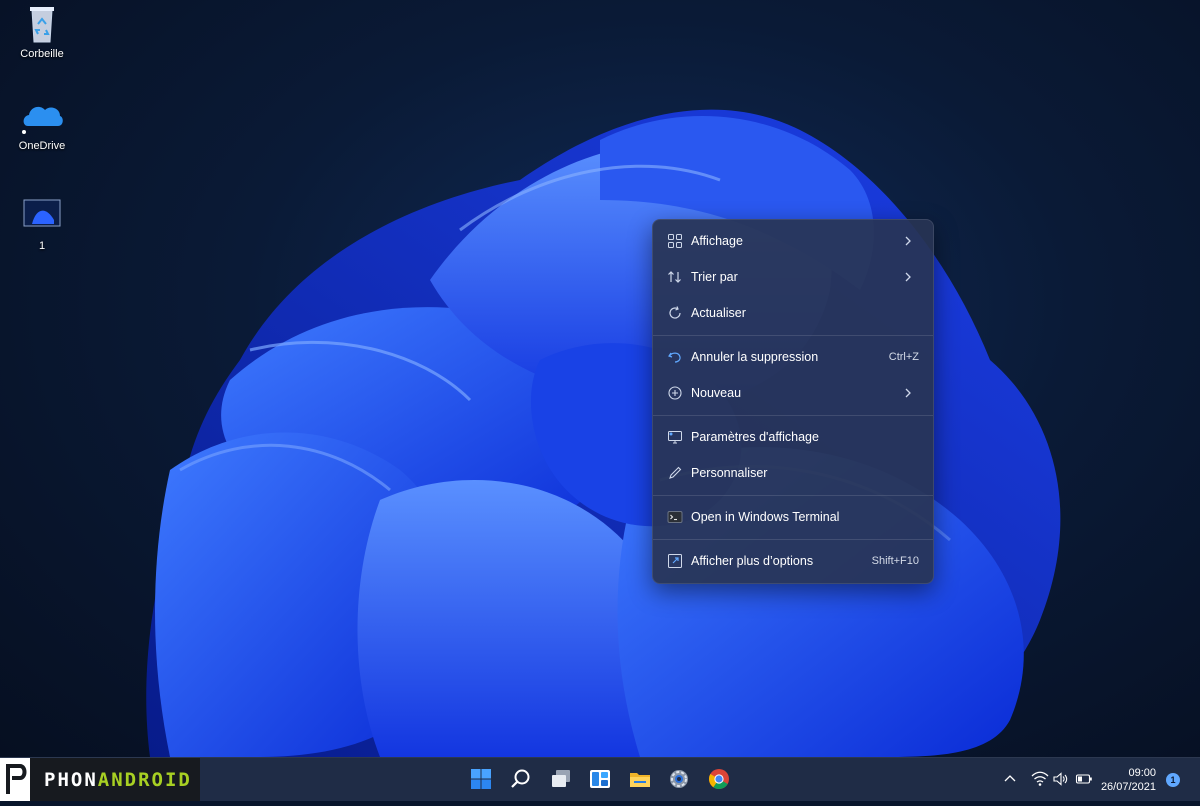  Describe the element at coordinates (716, 393) in the screenshot. I see `menu-item-label: Nouveau` at that location.